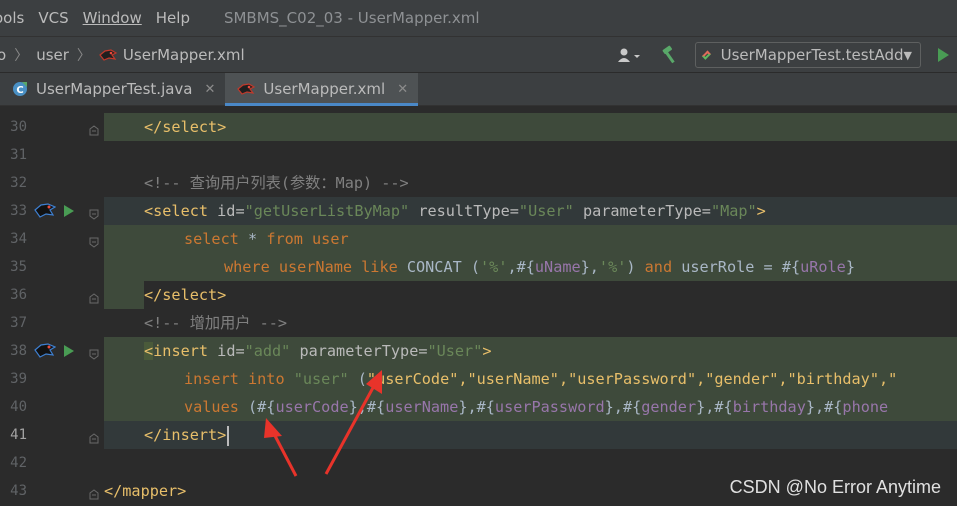 Image resolution: width=957 pixels, height=506 pixels. I want to click on sql-param: userPassword, so click(549, 407).